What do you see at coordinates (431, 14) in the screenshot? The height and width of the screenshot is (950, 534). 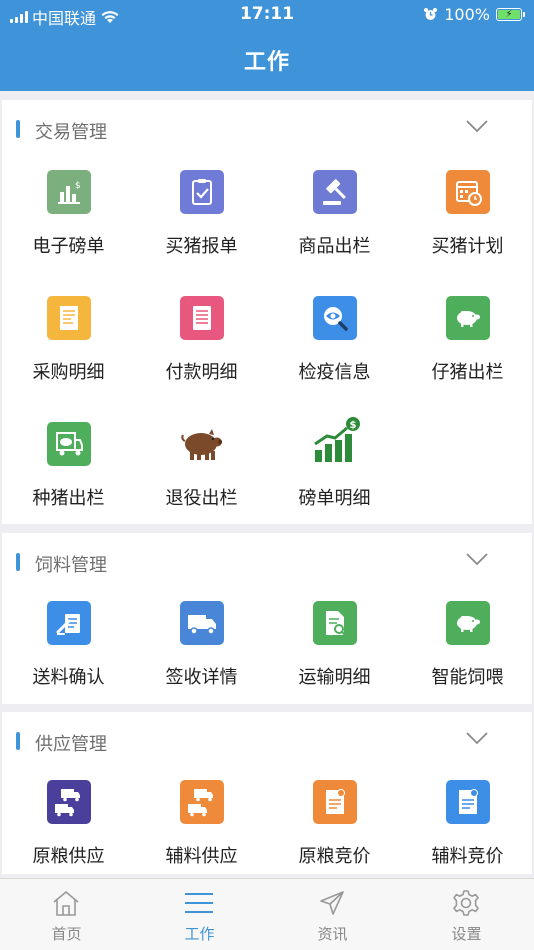 I see `alarm-icon` at bounding box center [431, 14].